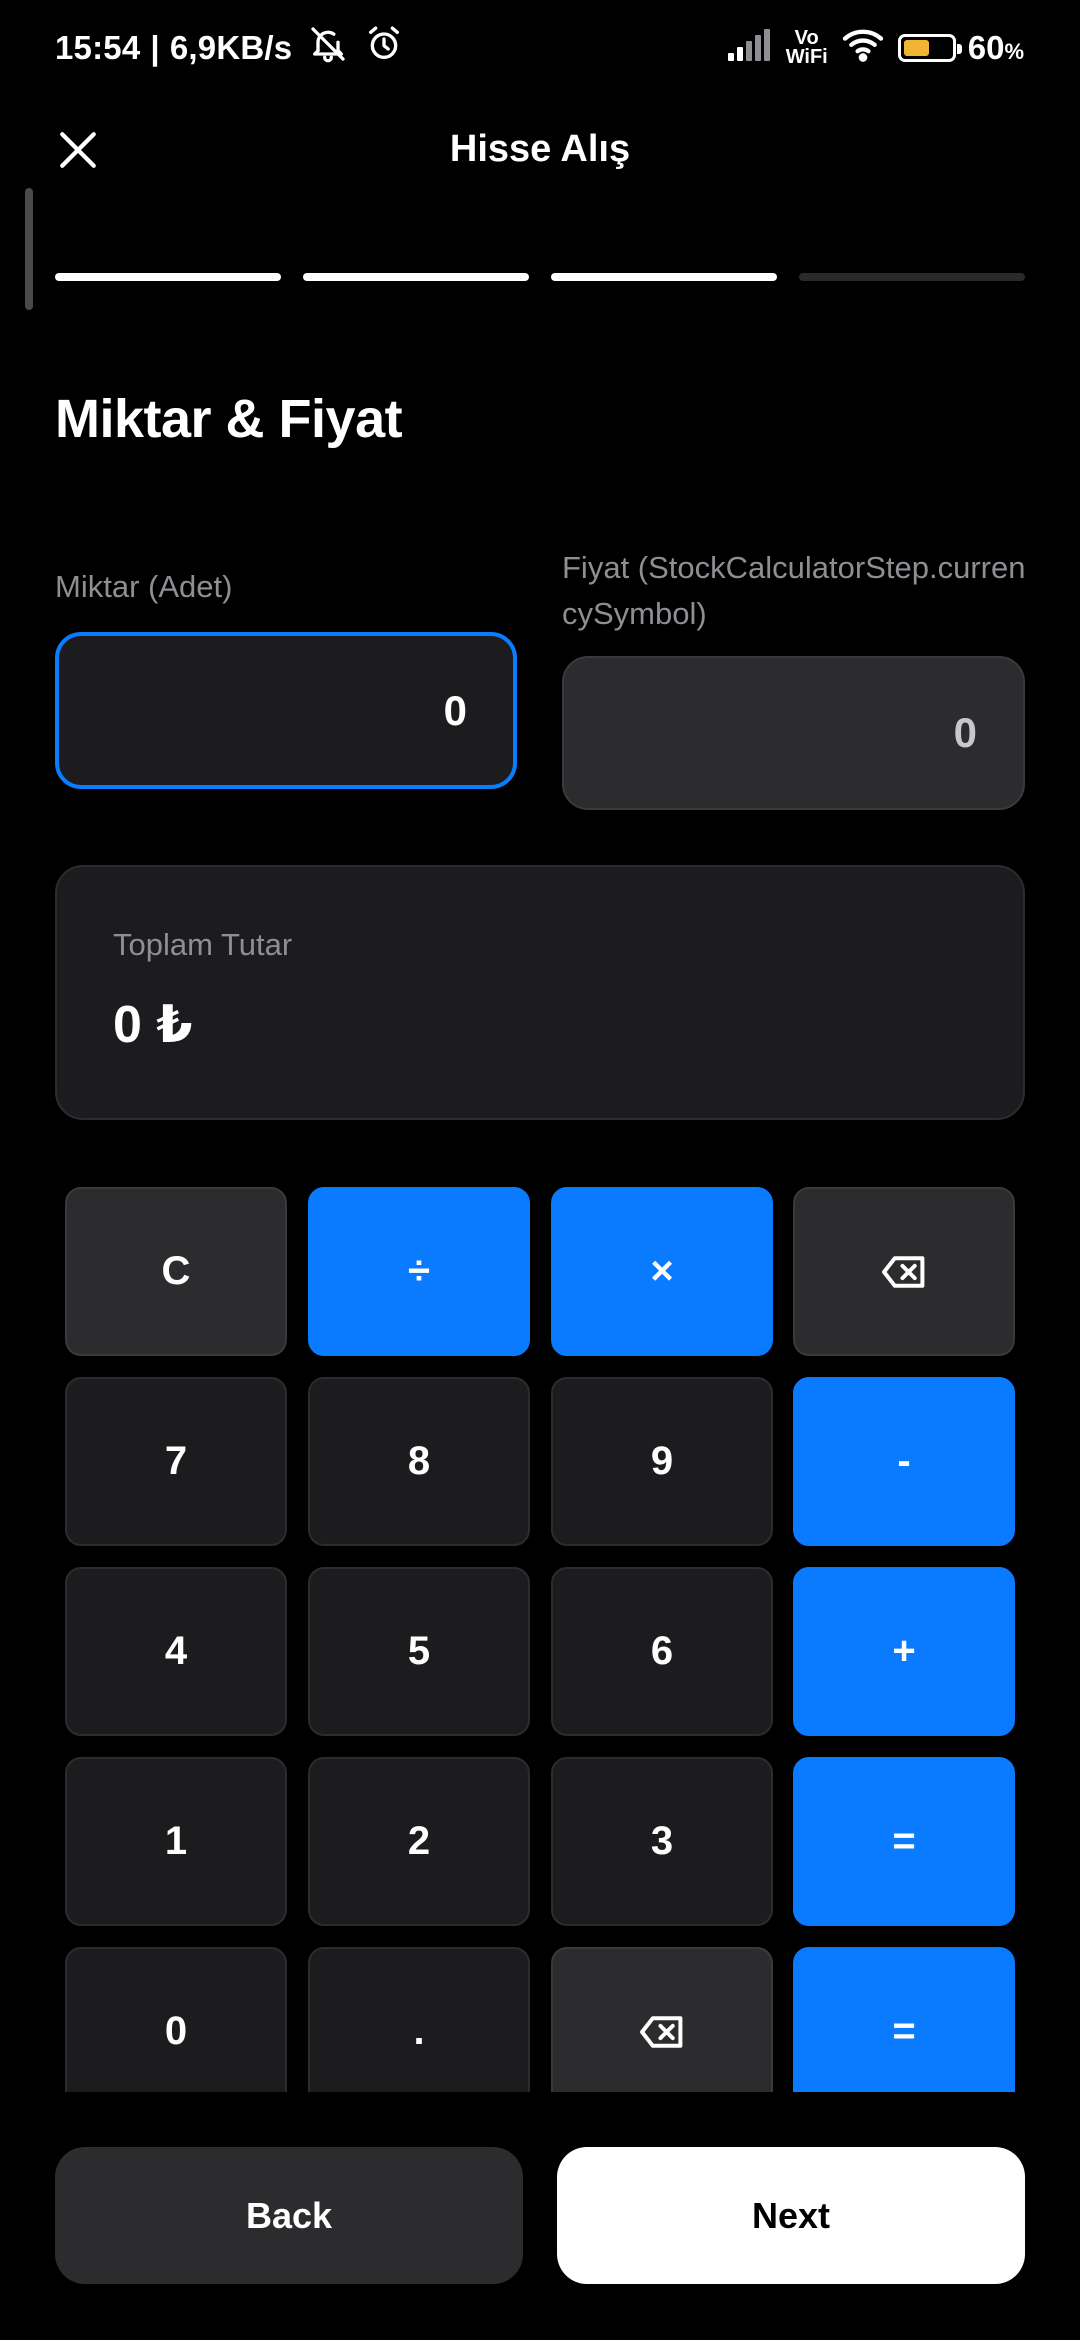  I want to click on quantity-value: 0, so click(455, 710).